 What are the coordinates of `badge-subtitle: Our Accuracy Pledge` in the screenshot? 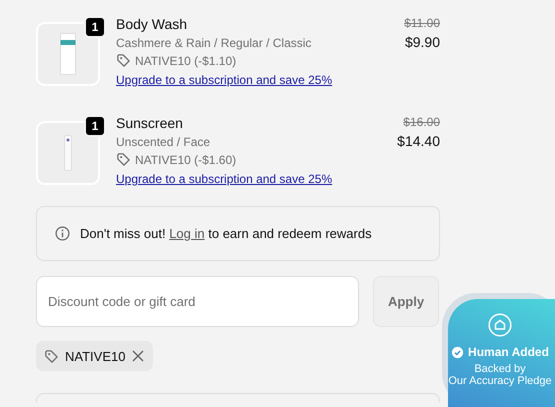 It's located at (500, 381).